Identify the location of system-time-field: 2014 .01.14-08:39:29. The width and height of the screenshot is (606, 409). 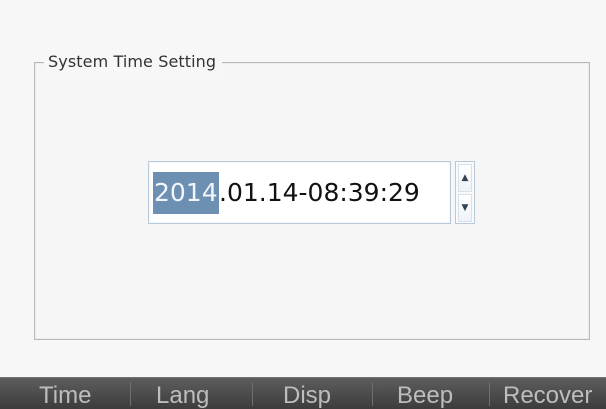
(299, 192).